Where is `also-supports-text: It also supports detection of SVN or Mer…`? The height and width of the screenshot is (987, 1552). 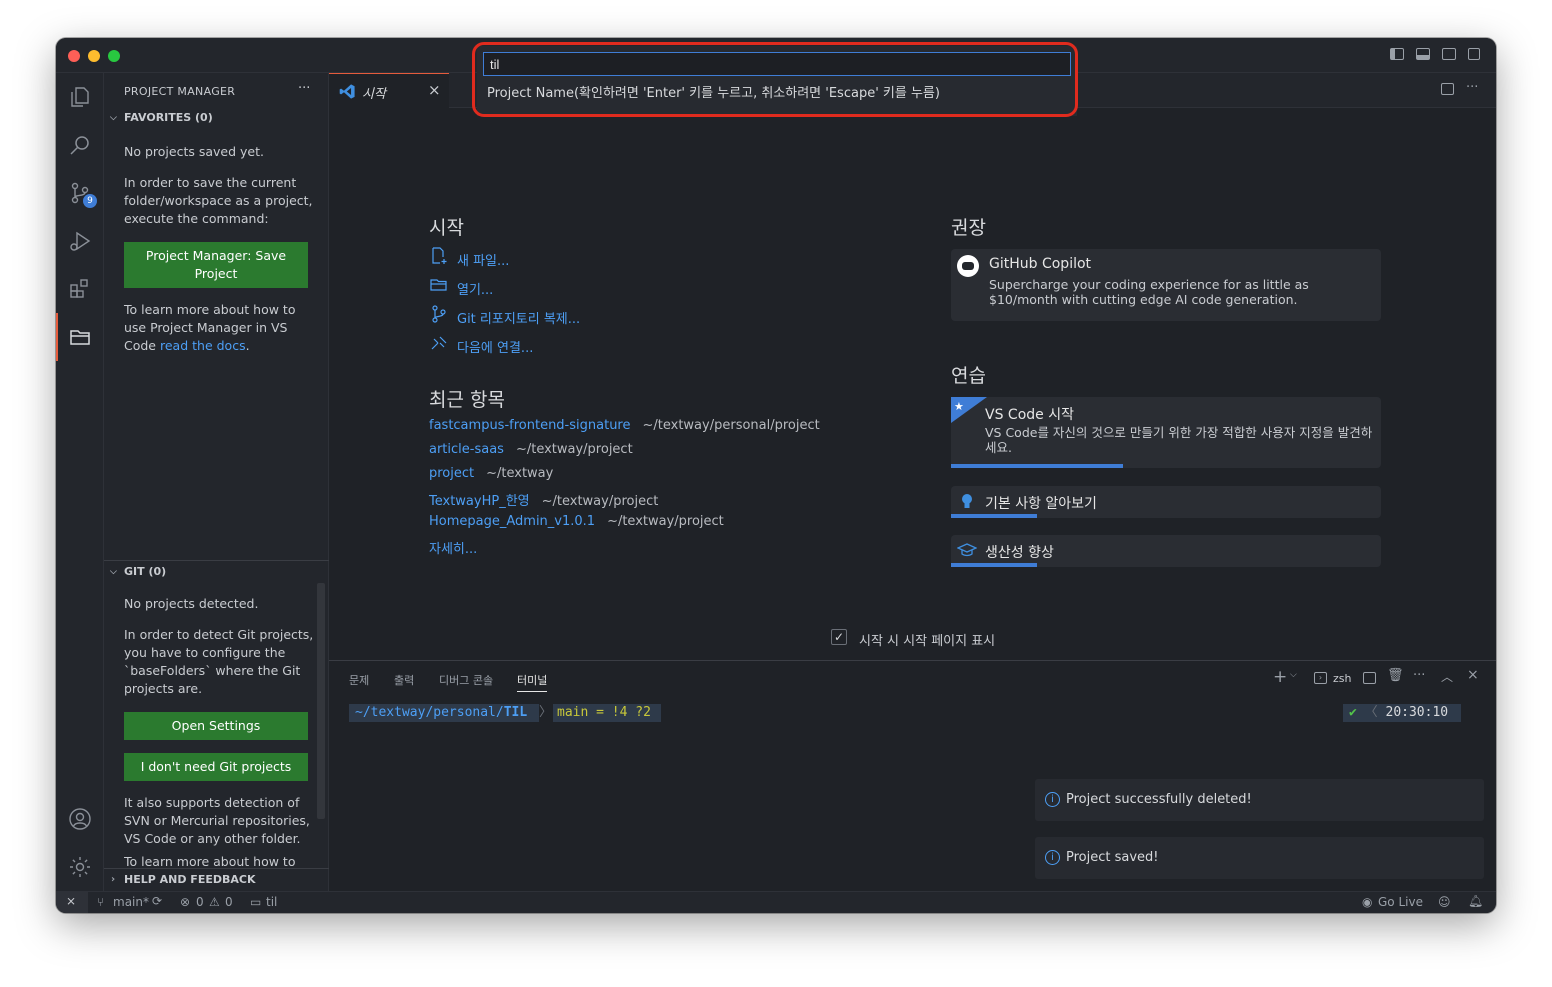 also-supports-text: It also supports detection of SVN or Mer… is located at coordinates (217, 820).